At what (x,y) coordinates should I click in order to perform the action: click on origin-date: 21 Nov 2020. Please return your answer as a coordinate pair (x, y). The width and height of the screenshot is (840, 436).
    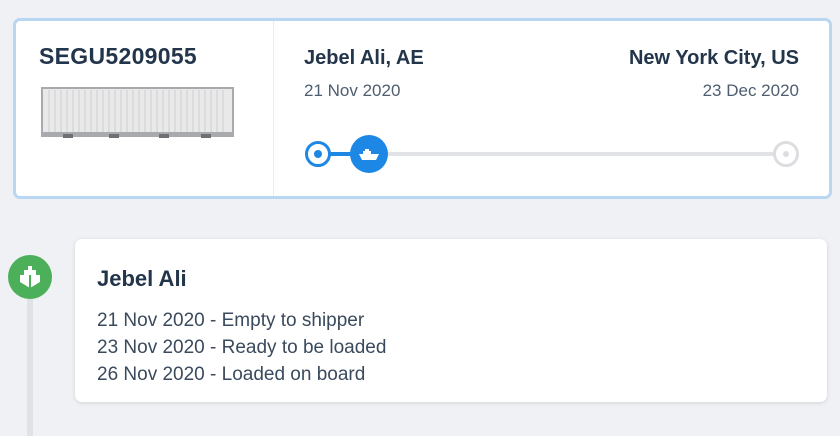
    Looking at the image, I should click on (352, 90).